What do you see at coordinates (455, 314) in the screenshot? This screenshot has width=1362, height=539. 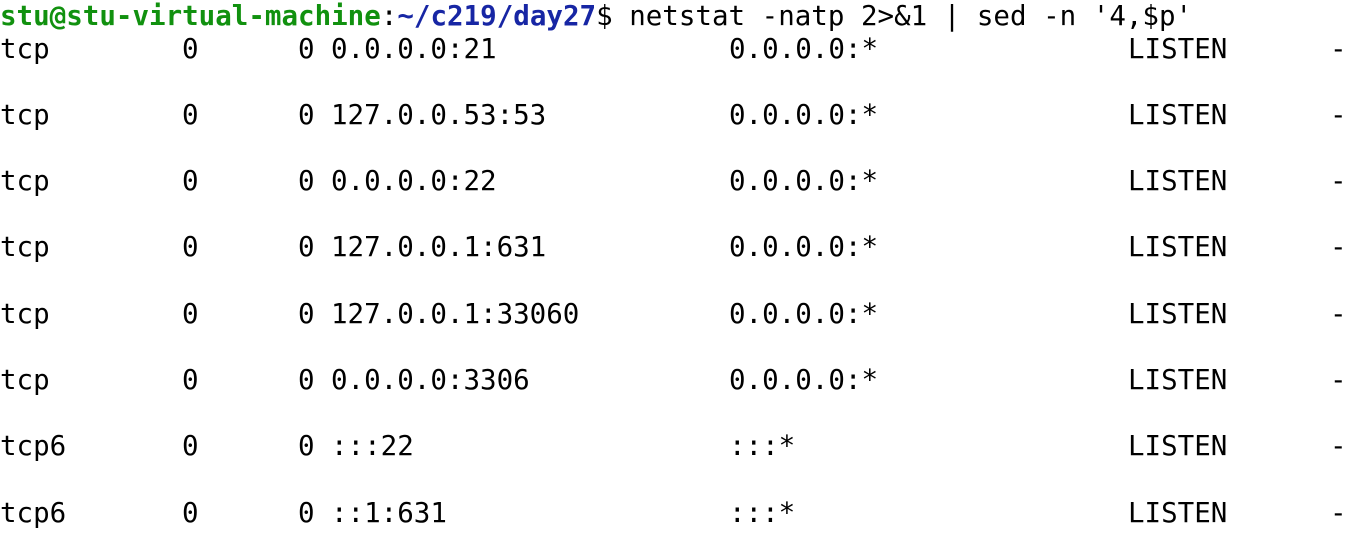 I see `row-local-address: 127.0.0.1:33060` at bounding box center [455, 314].